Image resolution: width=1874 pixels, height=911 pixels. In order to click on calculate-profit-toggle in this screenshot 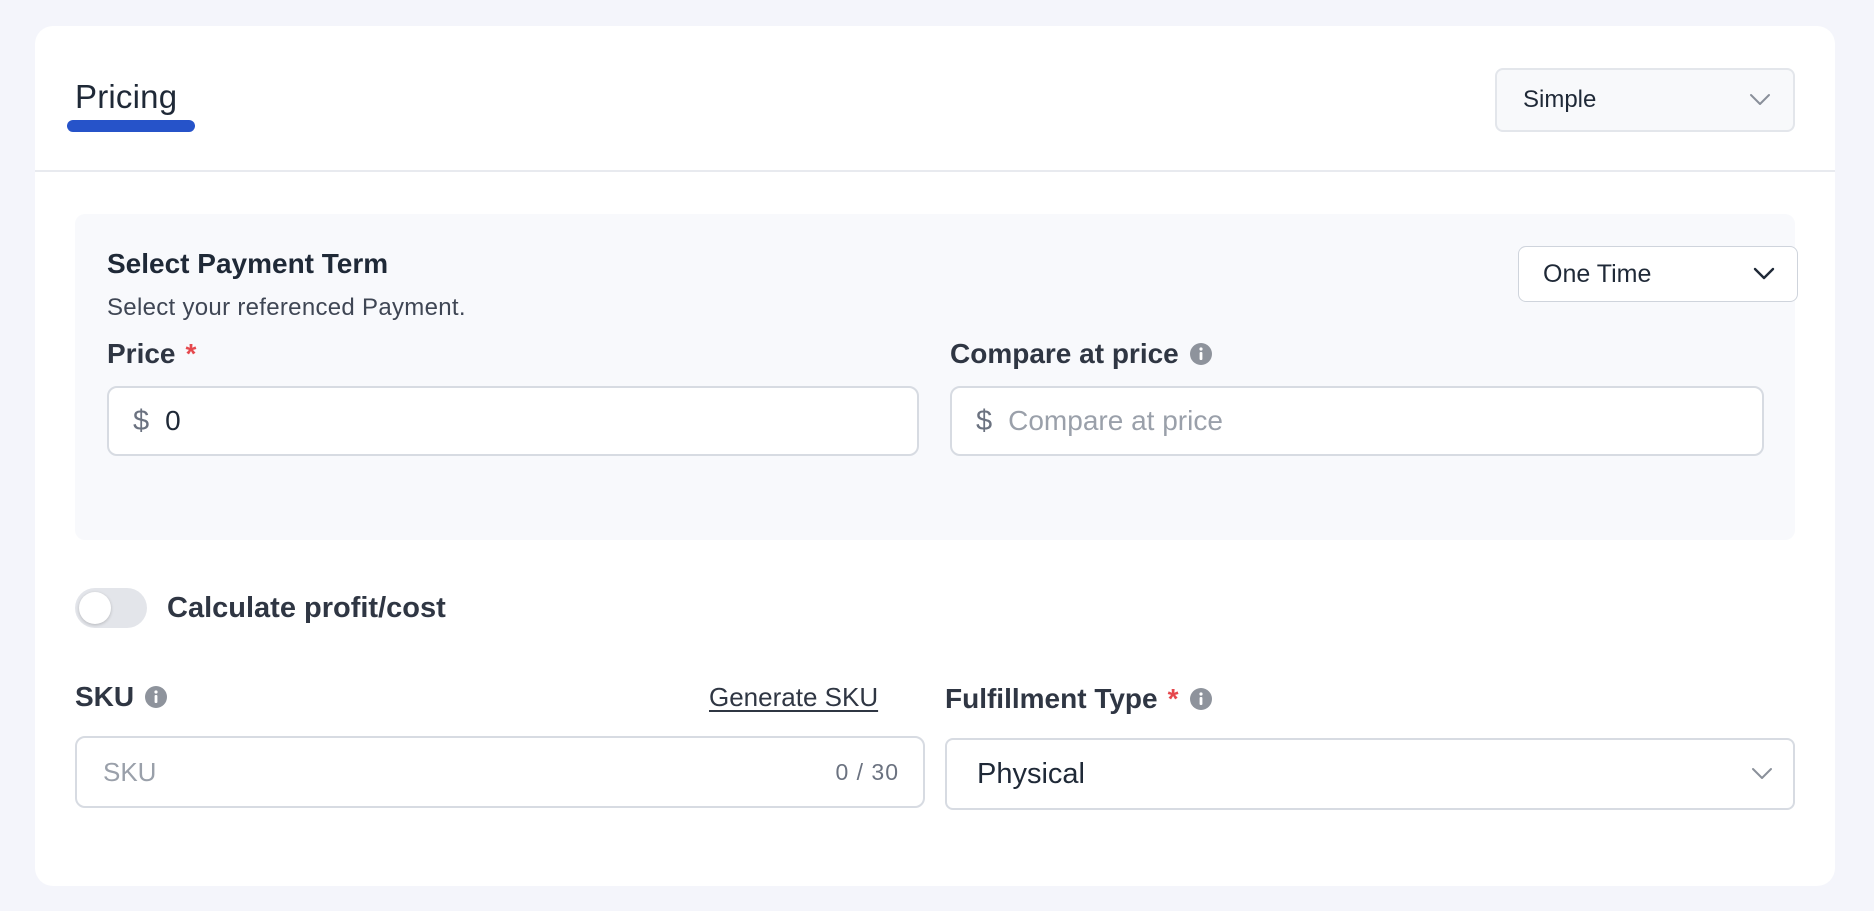, I will do `click(111, 608)`.